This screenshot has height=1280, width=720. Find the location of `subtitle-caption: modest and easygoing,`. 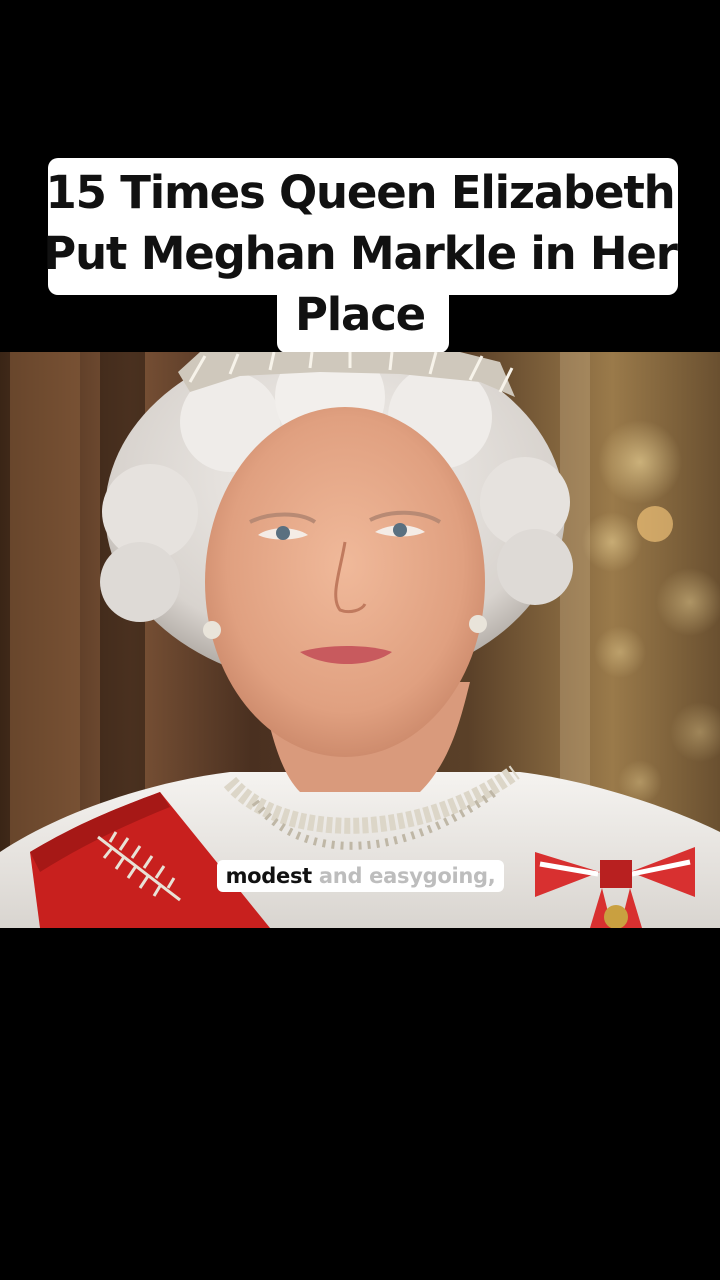

subtitle-caption: modest and easygoing, is located at coordinates (360, 876).